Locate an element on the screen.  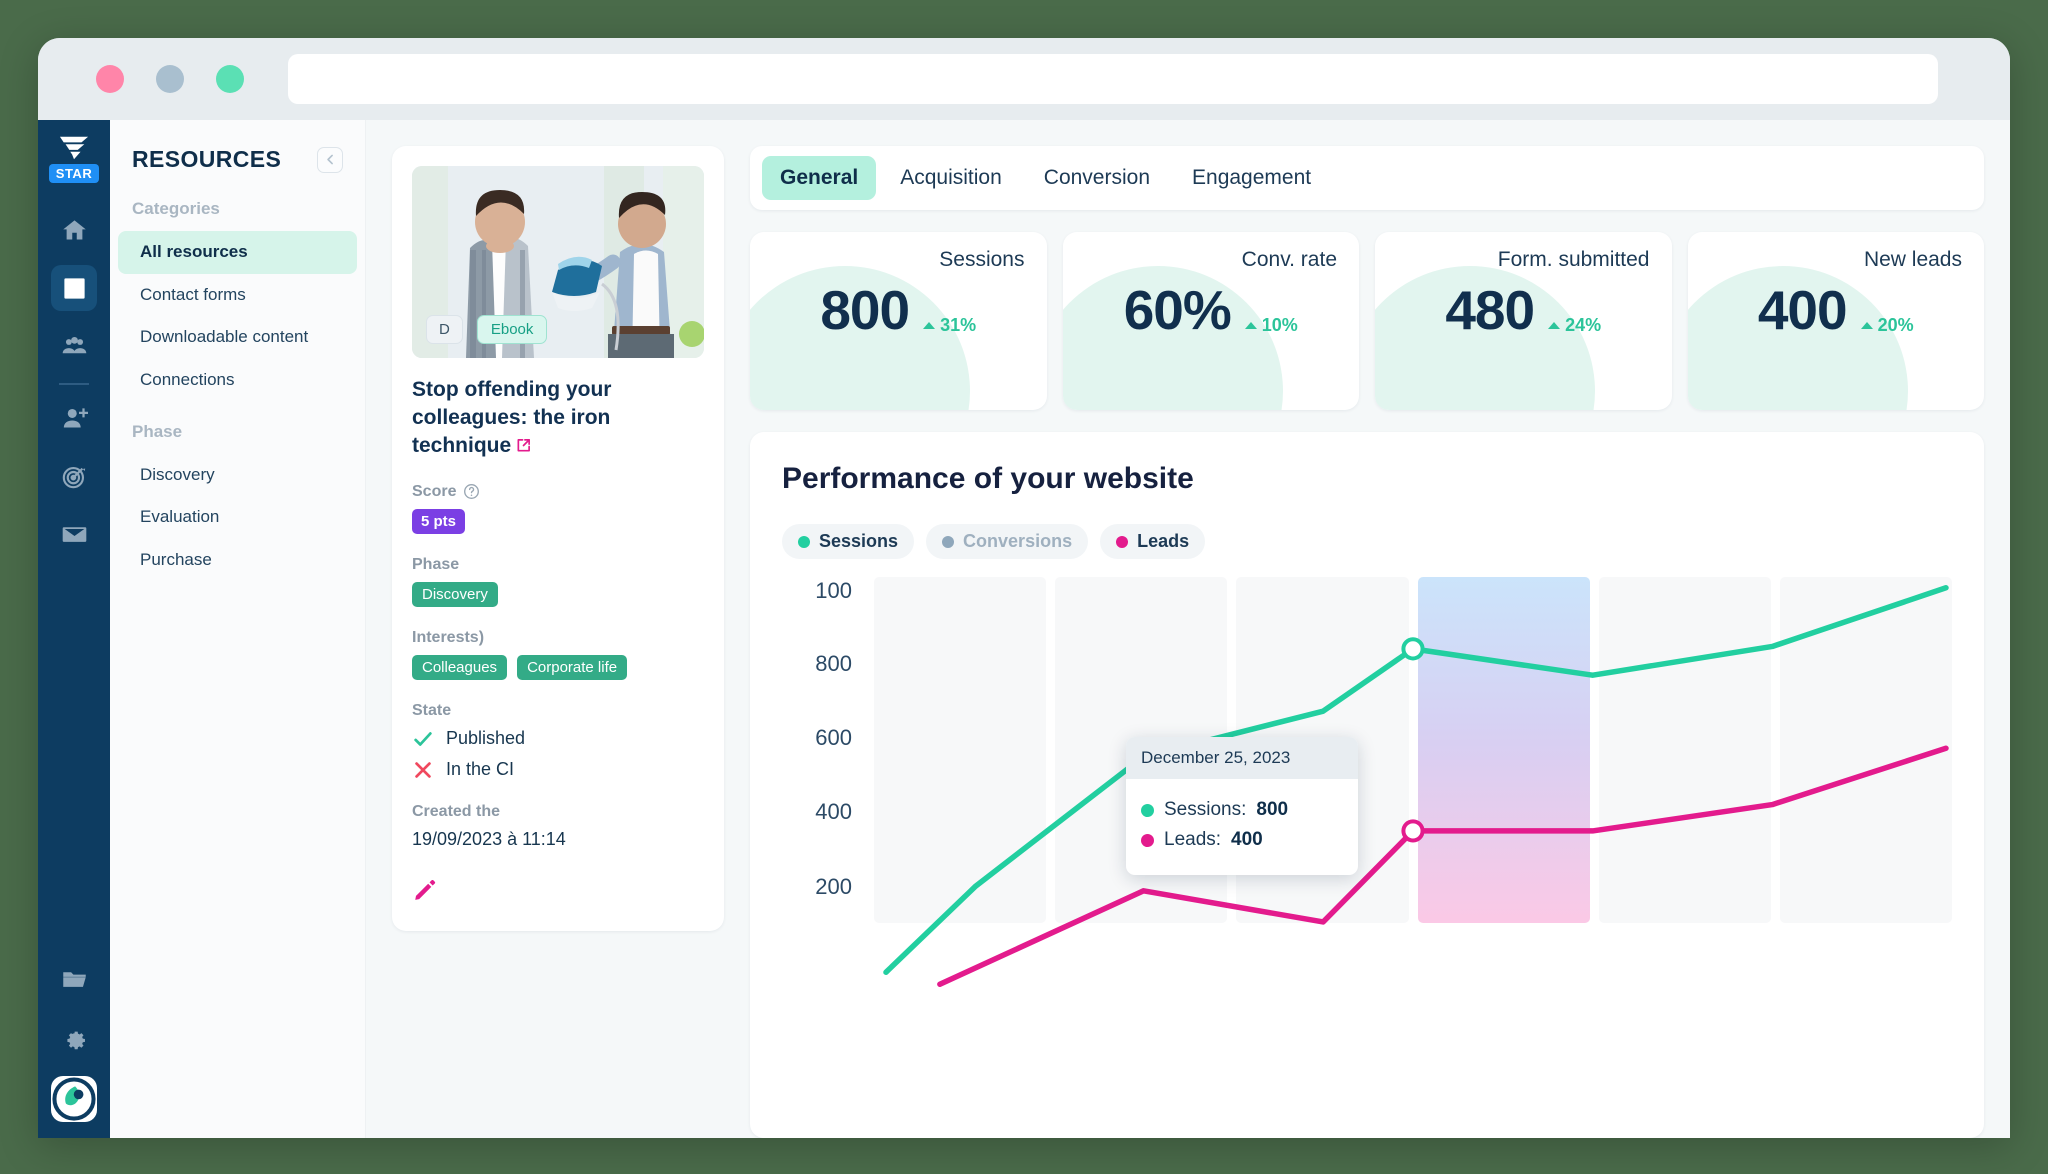
legend-item-conversions: Conversions is located at coordinates (1007, 541).